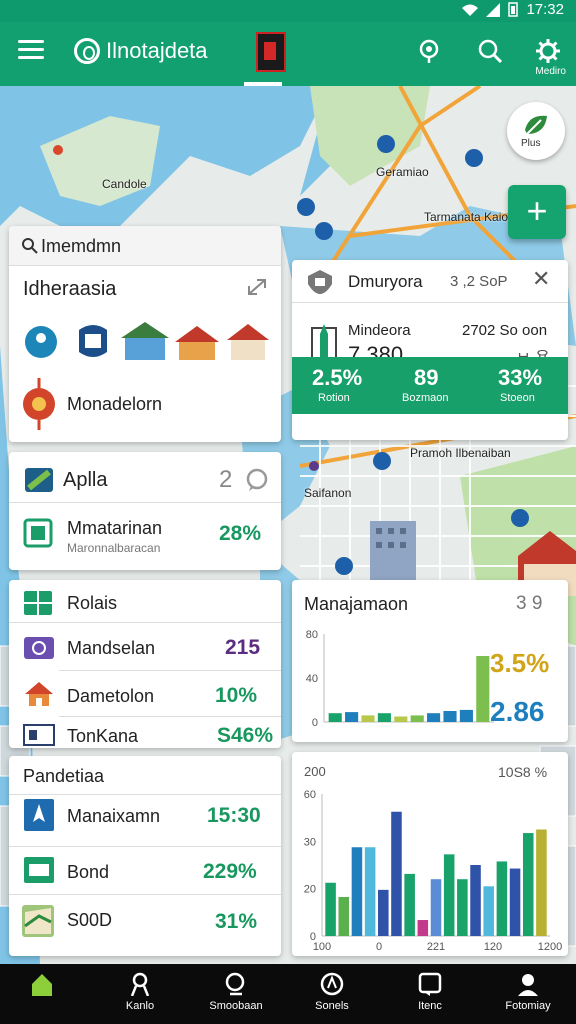 The width and height of the screenshot is (576, 1024). Describe the element at coordinates (103, 736) in the screenshot. I see `list-row-label: TonKana` at that location.